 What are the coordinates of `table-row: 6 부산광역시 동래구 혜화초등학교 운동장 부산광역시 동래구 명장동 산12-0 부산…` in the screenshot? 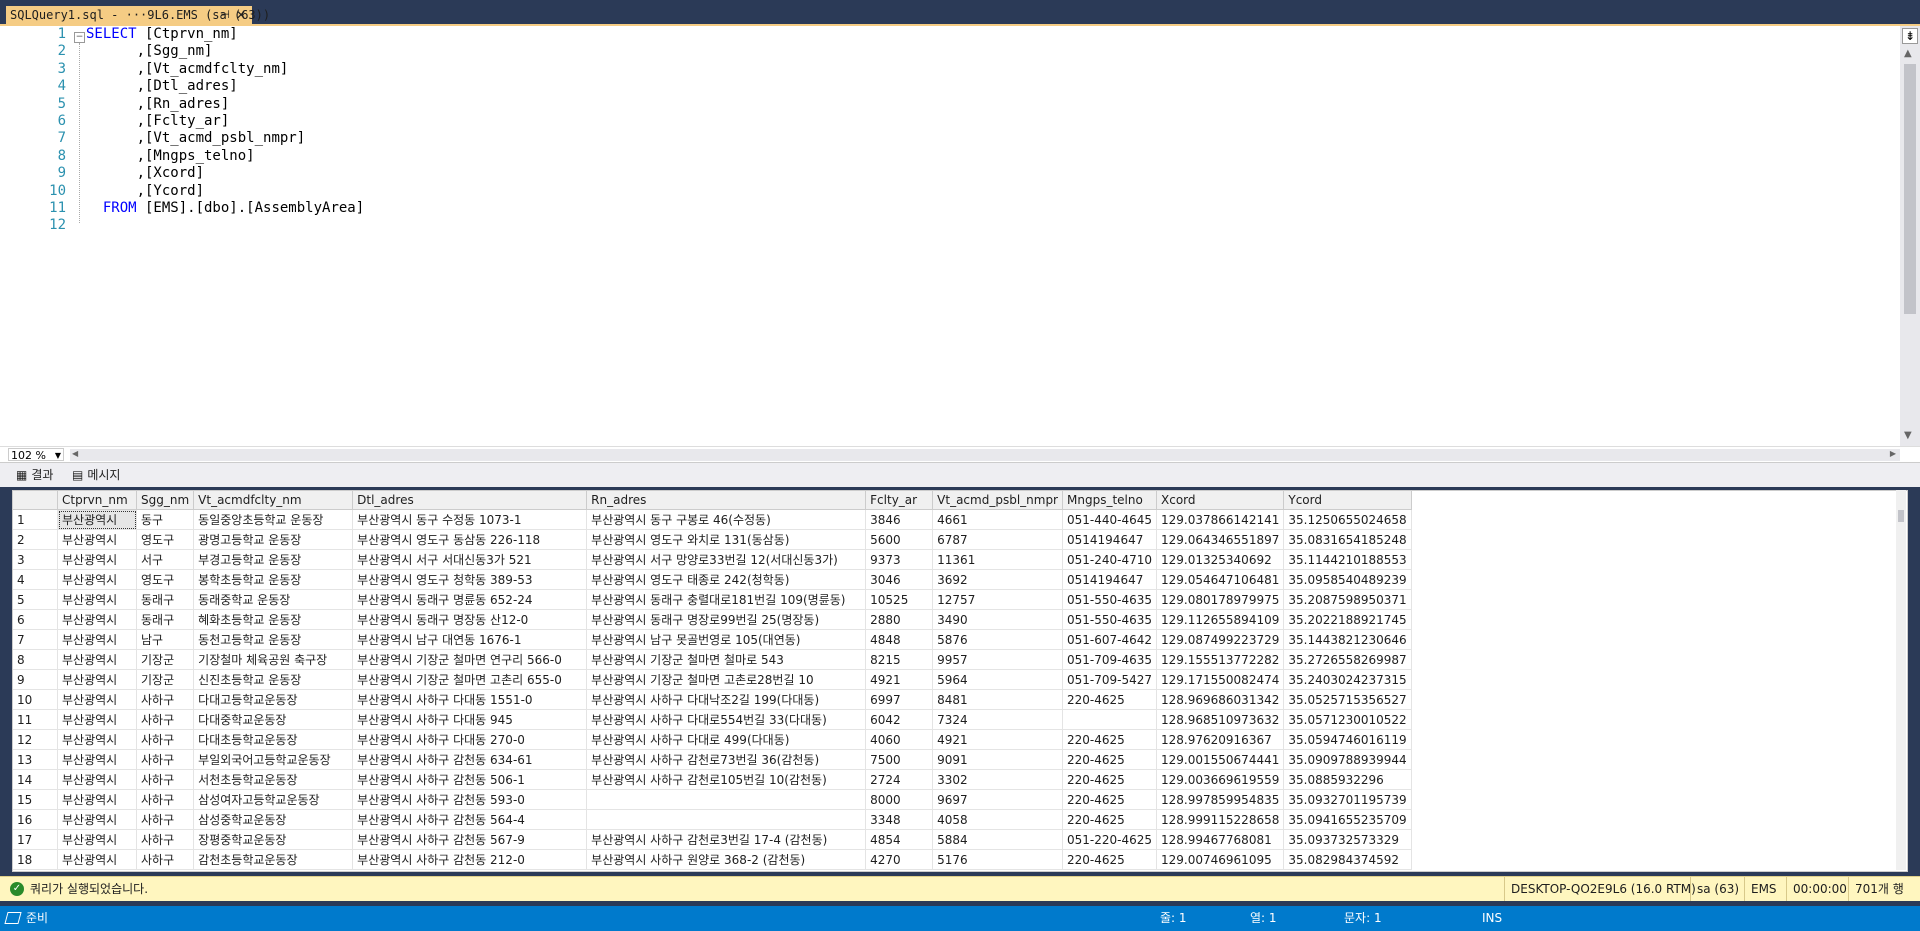 It's located at (712, 619).